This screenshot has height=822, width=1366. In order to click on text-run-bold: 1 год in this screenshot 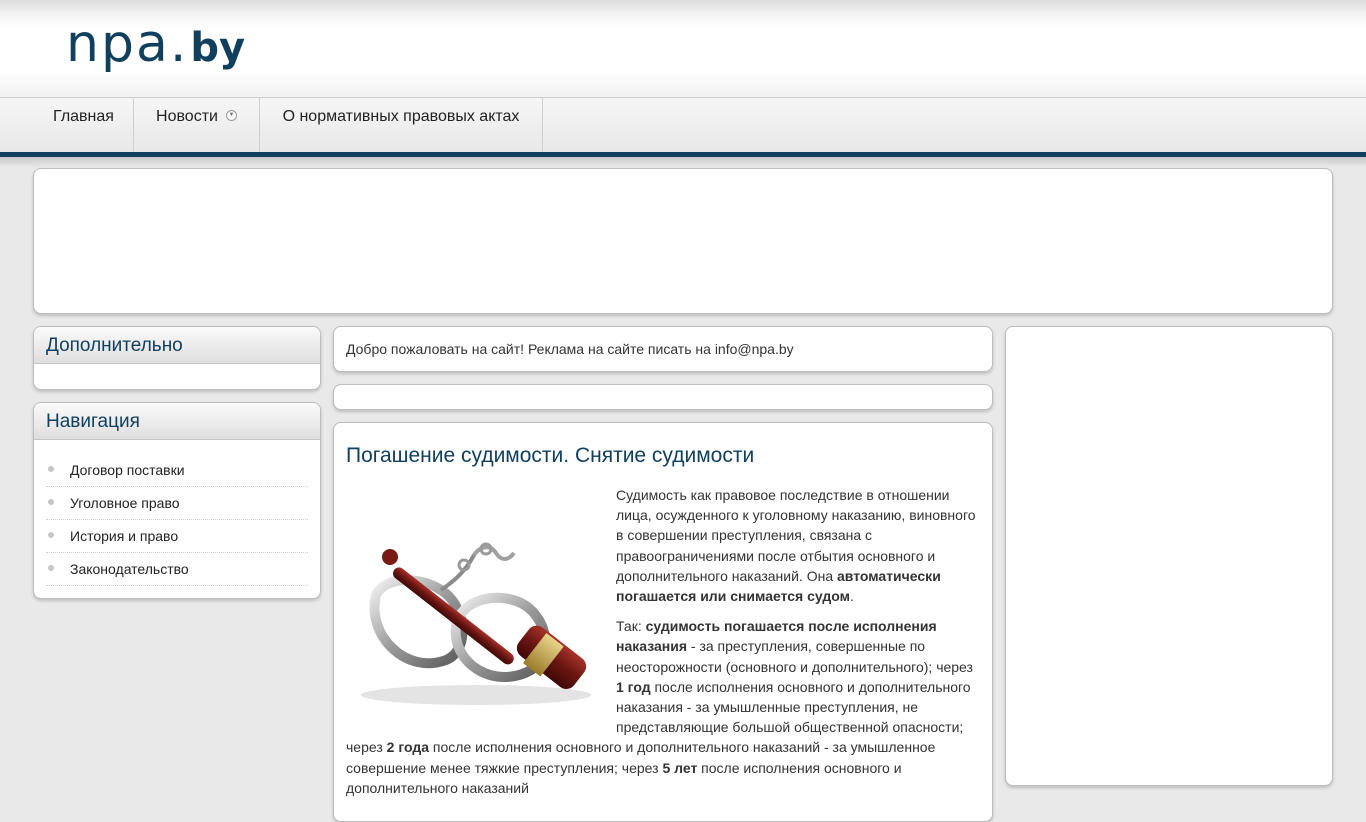, I will do `click(633, 686)`.